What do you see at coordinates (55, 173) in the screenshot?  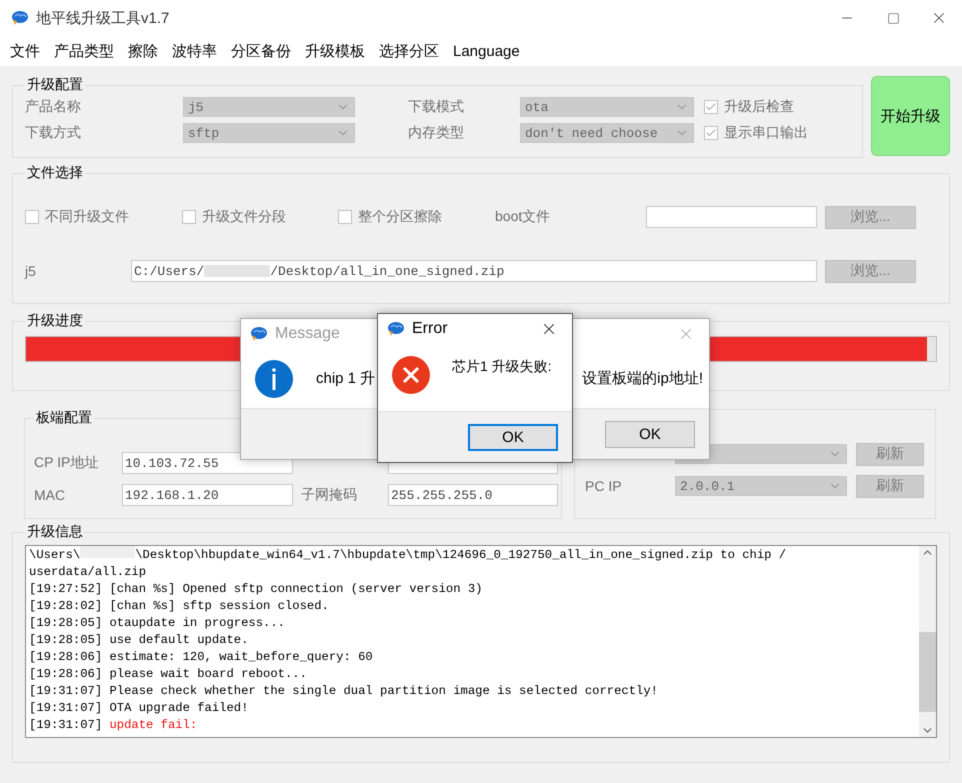 I see `group-title: 文件选择` at bounding box center [55, 173].